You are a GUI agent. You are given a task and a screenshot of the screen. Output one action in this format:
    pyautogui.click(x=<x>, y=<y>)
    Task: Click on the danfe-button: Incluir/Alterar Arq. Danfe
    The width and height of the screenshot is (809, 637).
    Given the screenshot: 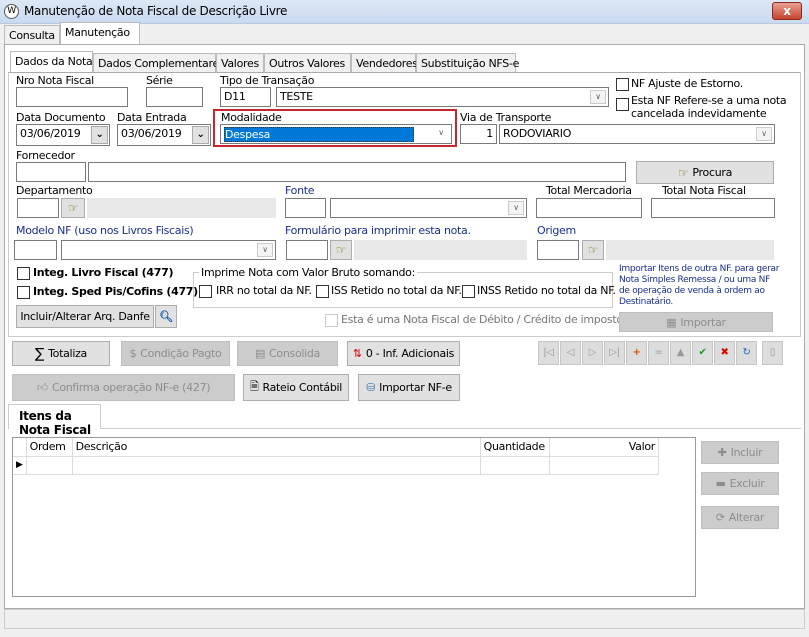 What is the action you would take?
    pyautogui.click(x=85, y=316)
    